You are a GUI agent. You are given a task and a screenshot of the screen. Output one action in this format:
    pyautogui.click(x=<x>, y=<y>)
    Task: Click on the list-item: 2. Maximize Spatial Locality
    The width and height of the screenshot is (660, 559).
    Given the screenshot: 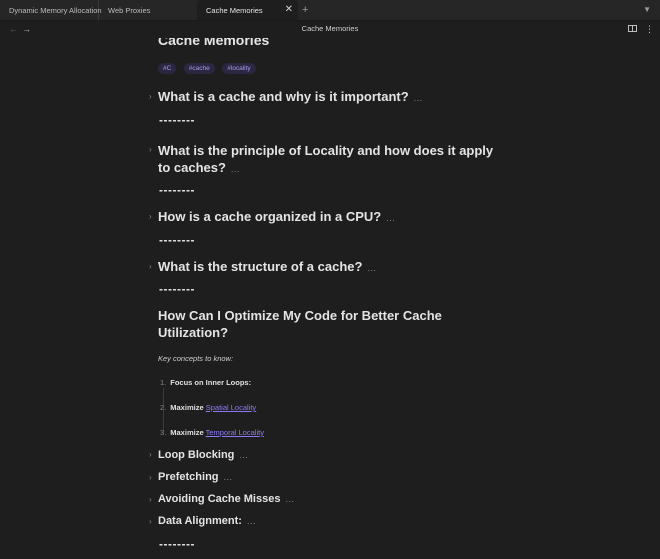 What is the action you would take?
    pyautogui.click(x=208, y=407)
    